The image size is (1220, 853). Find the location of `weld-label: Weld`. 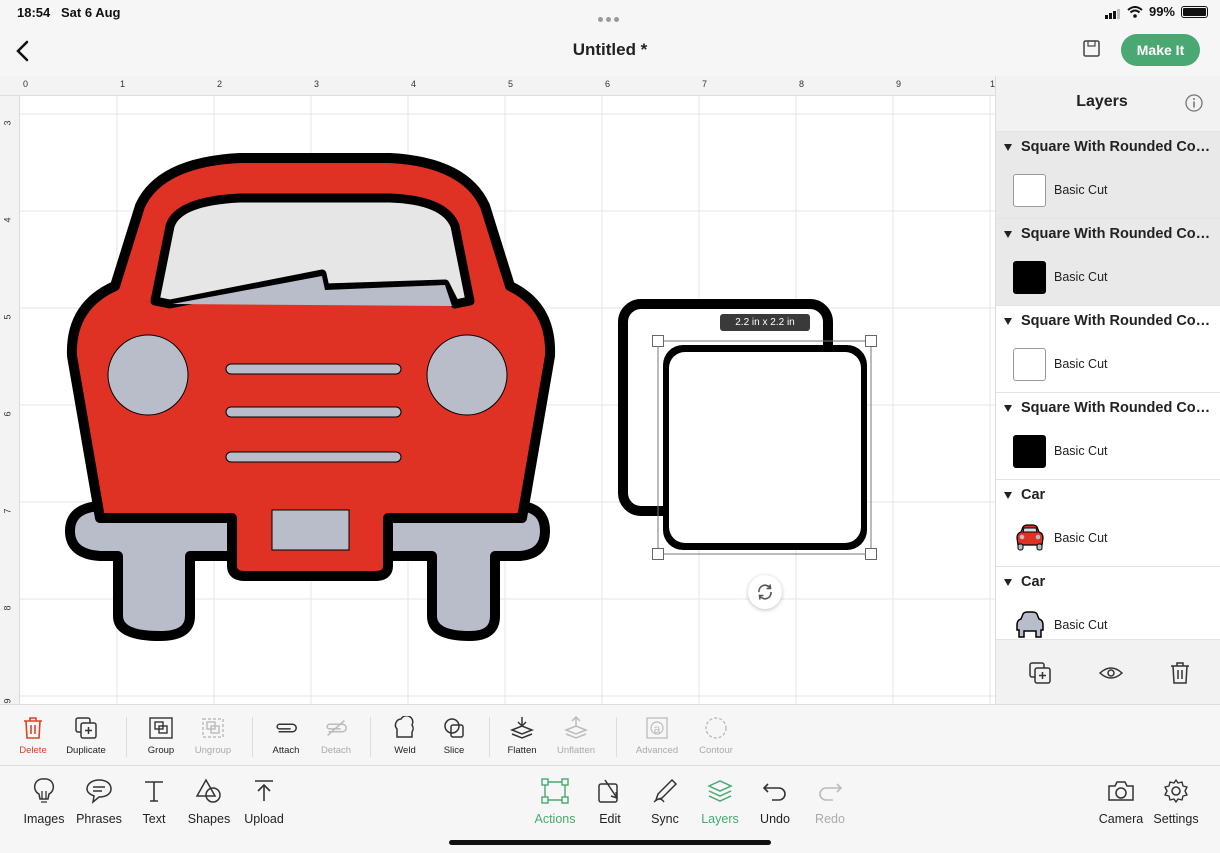

weld-label: Weld is located at coordinates (405, 750).